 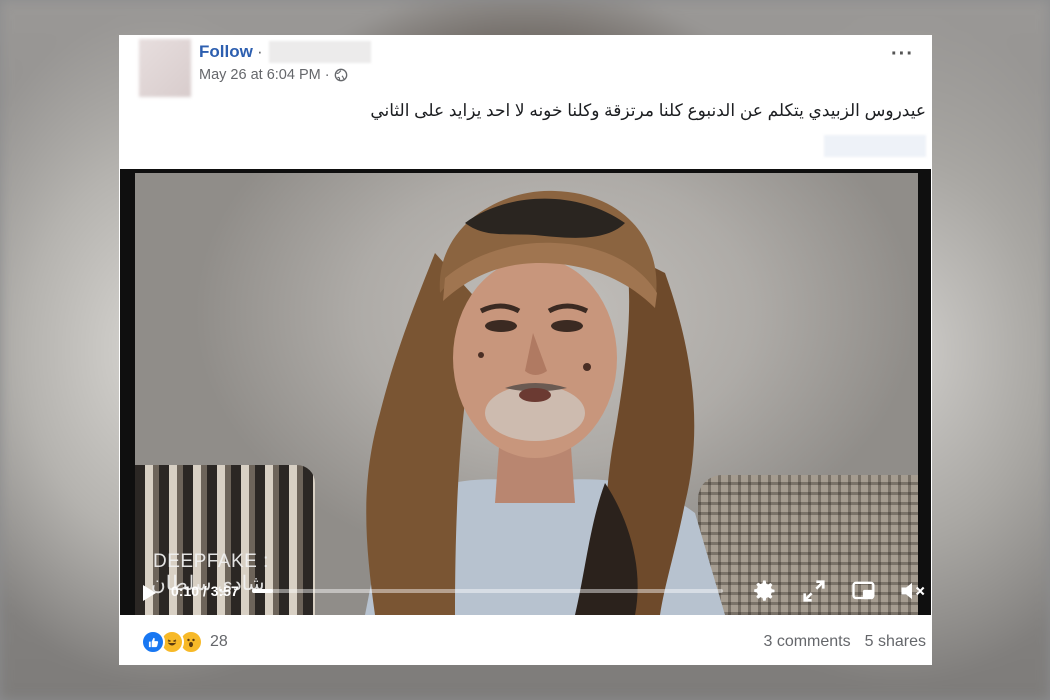 I want to click on video-progress-bar, so click(x=487, y=591).